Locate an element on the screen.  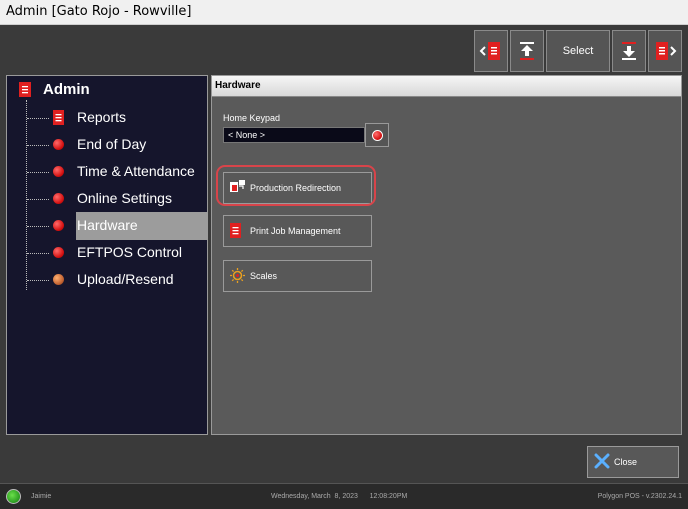
download-arrow-icon is located at coordinates (629, 51).